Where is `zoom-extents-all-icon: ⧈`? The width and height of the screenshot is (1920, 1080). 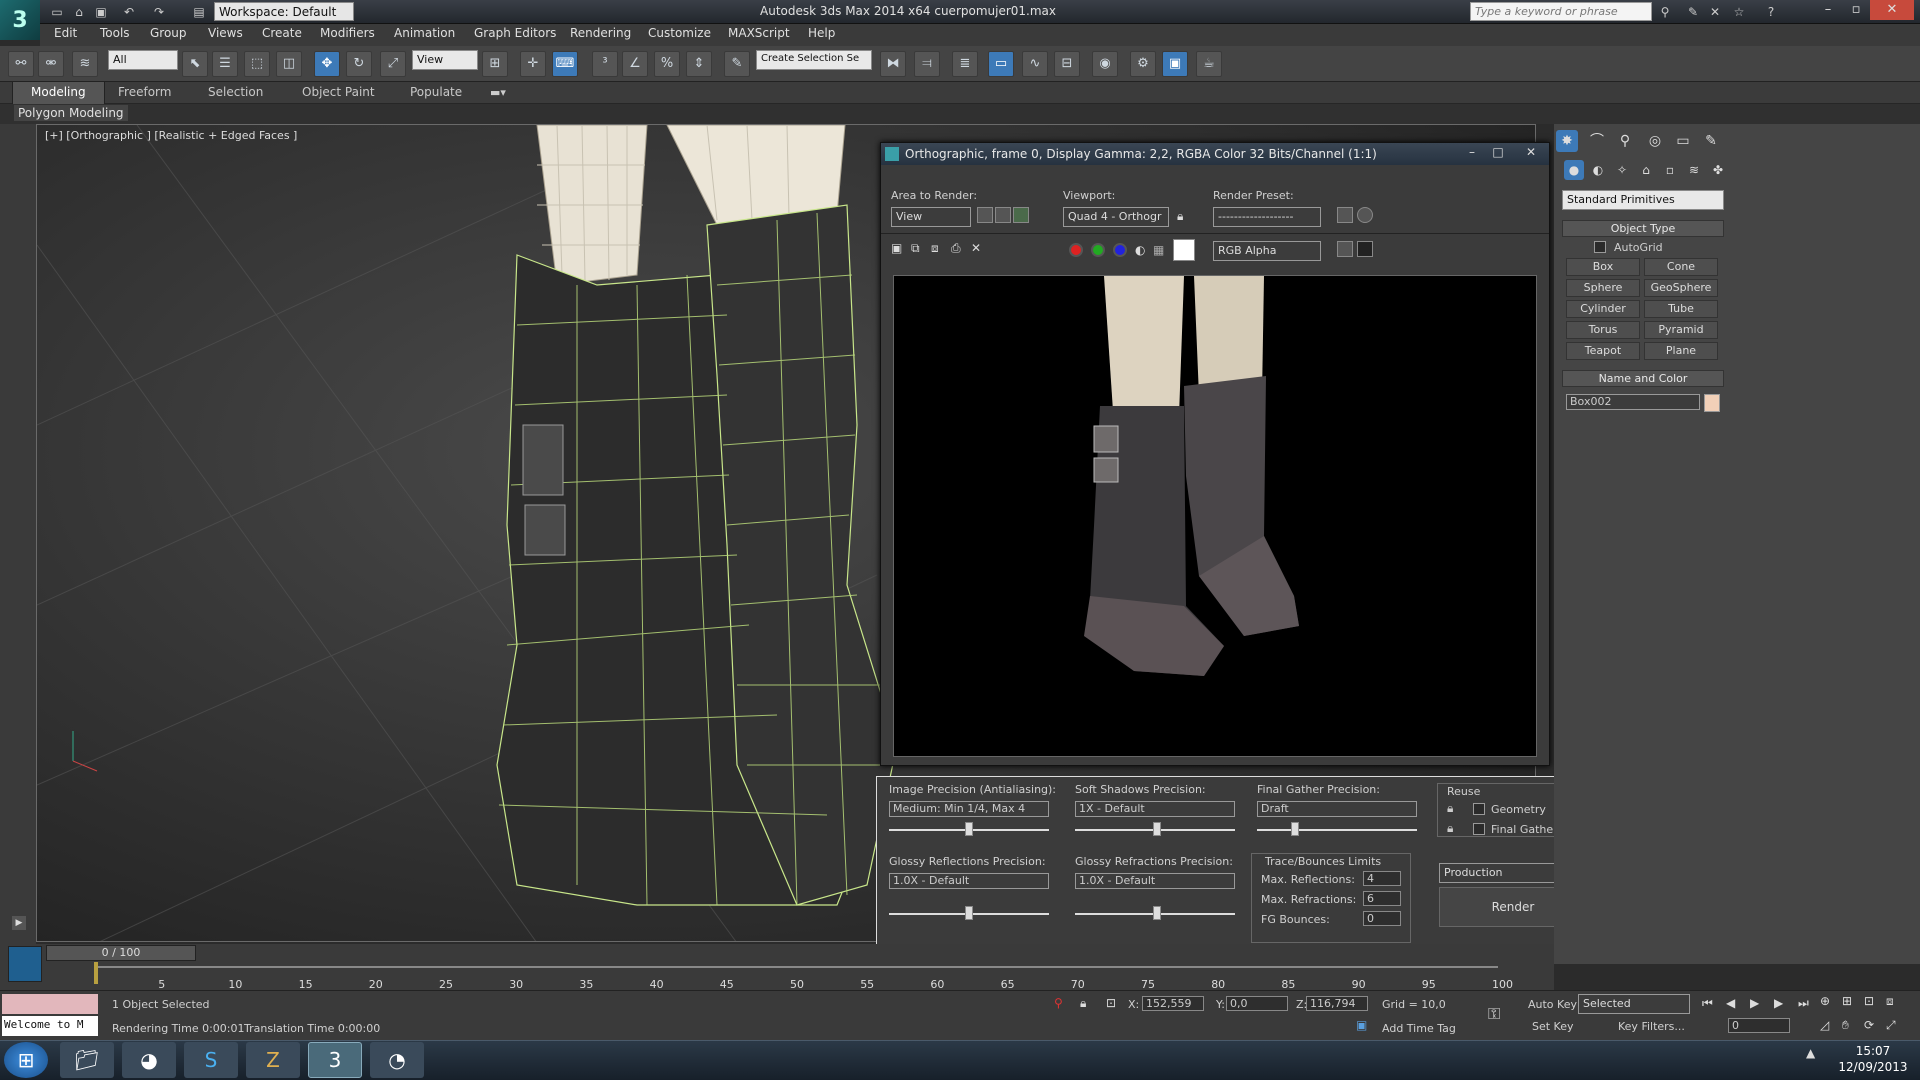 zoom-extents-all-icon: ⧈ is located at coordinates (1890, 1001).